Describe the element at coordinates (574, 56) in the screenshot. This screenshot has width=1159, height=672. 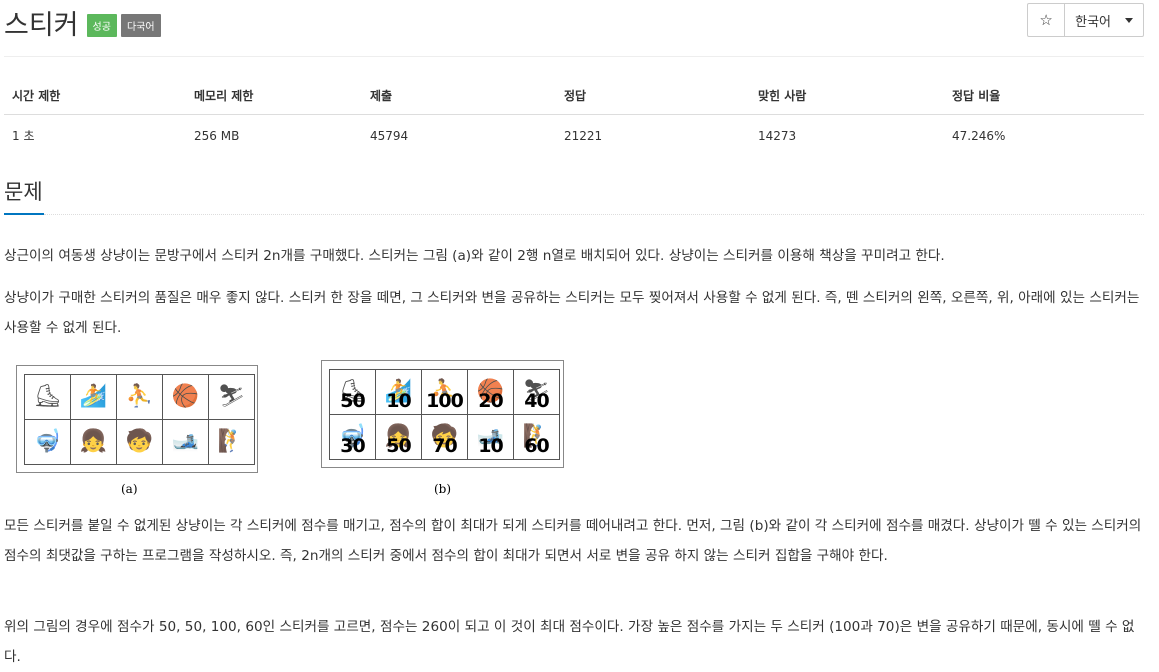
I see `header-divider` at that location.